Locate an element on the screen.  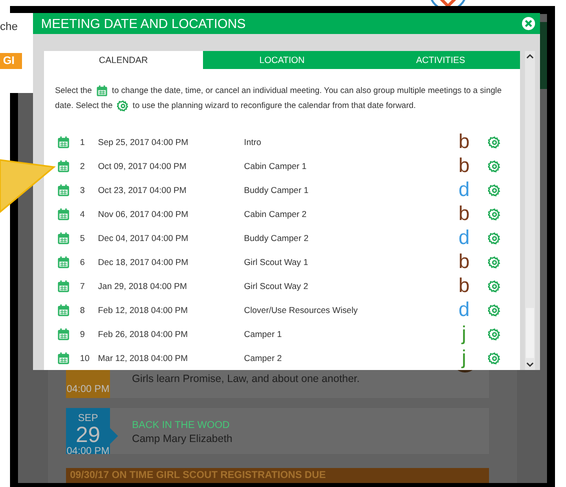
meeting-date: Mar 12, 2018 04:00 PM is located at coordinates (143, 358).